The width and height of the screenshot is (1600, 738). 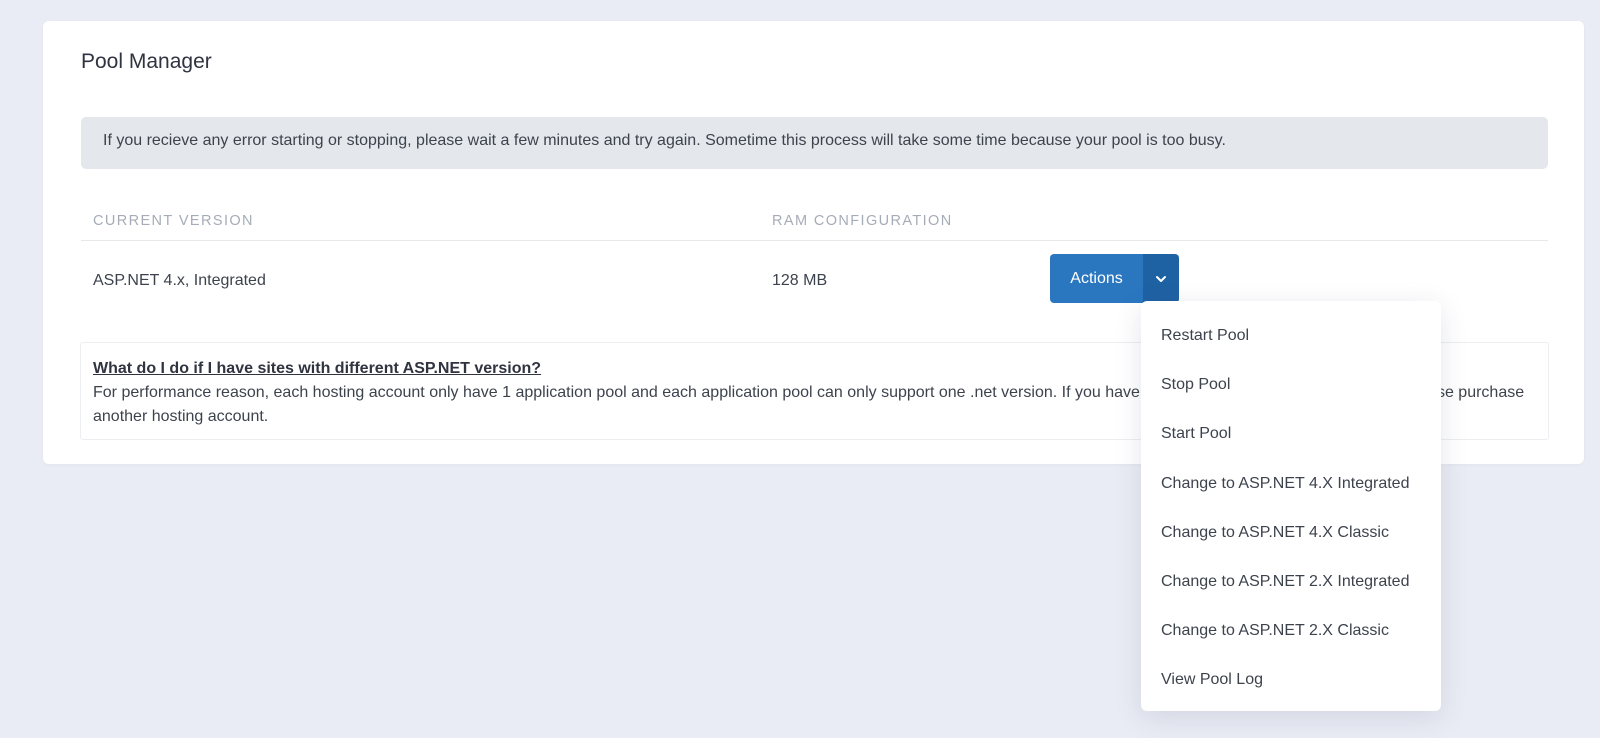 I want to click on chevron-down-icon, so click(x=1161, y=278).